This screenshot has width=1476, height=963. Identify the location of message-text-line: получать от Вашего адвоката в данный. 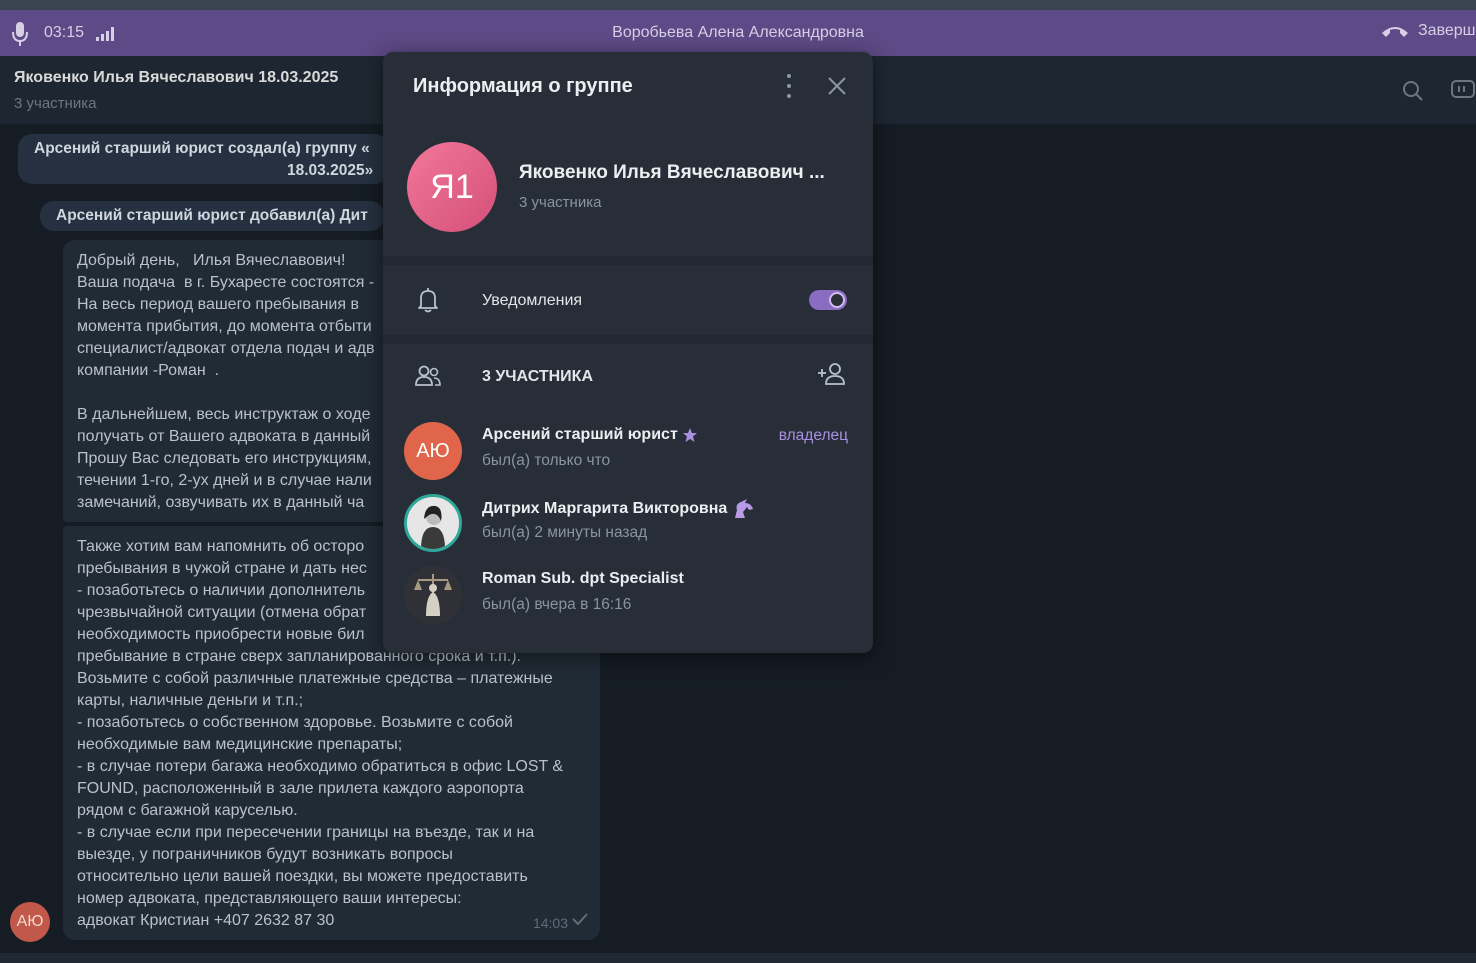
(224, 436).